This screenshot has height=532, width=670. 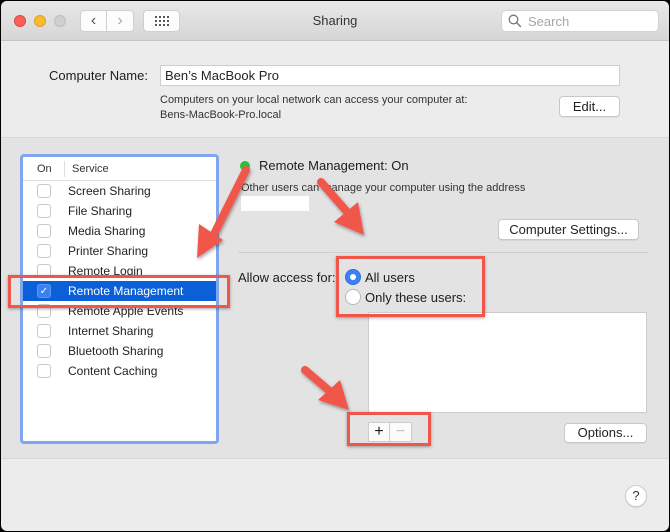 I want to click on computer-name-label: Computer Name:, so click(x=98, y=75).